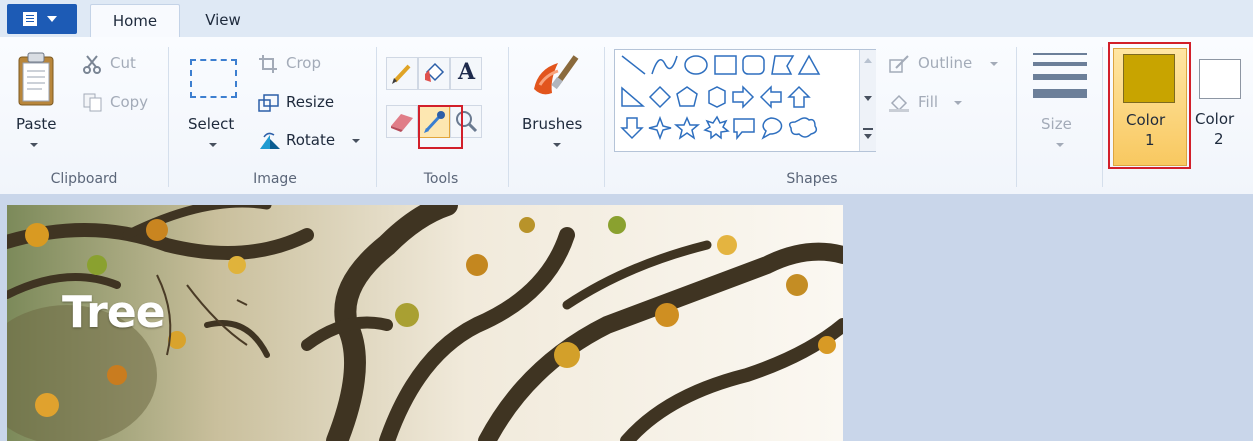  I want to click on clipboard-icon, so click(36, 79).